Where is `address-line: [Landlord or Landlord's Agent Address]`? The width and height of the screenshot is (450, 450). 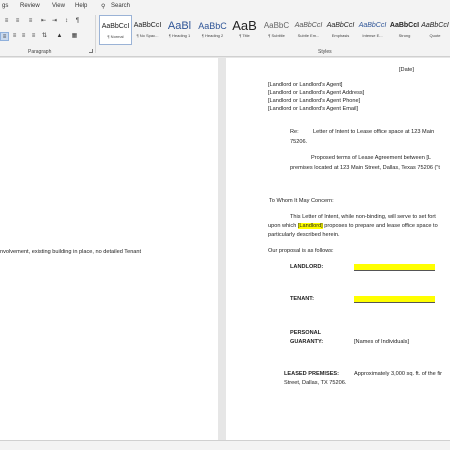 address-line: [Landlord or Landlord's Agent Address] is located at coordinates (316, 93).